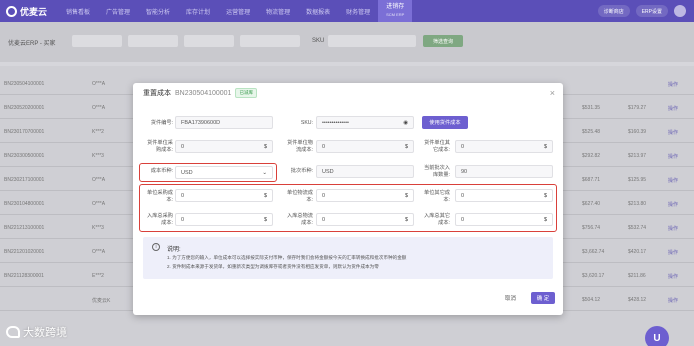  Describe the element at coordinates (657, 336) in the screenshot. I see `assistant-button: U` at that location.